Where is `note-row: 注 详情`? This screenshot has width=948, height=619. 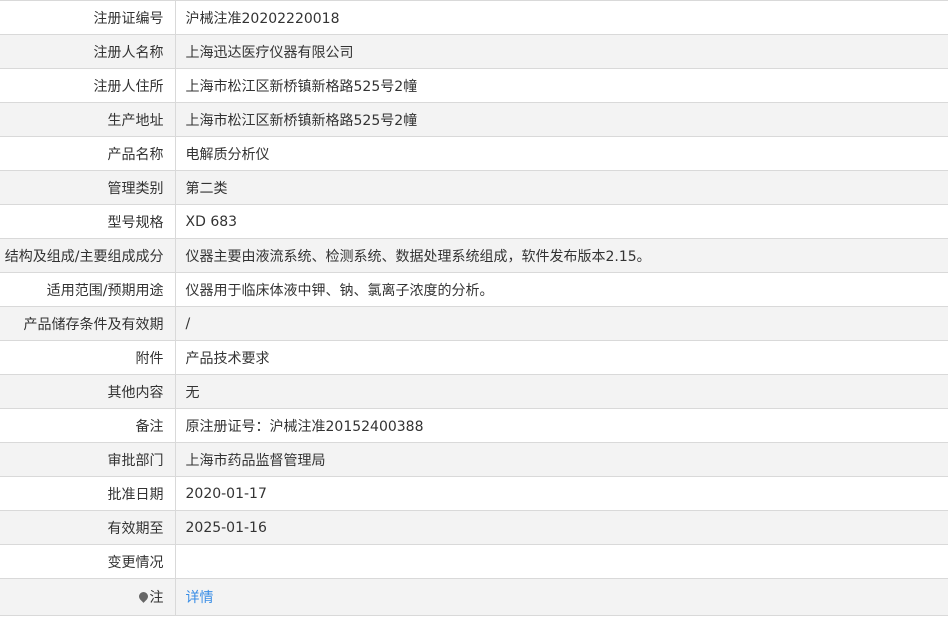 note-row: 注 详情 is located at coordinates (474, 597).